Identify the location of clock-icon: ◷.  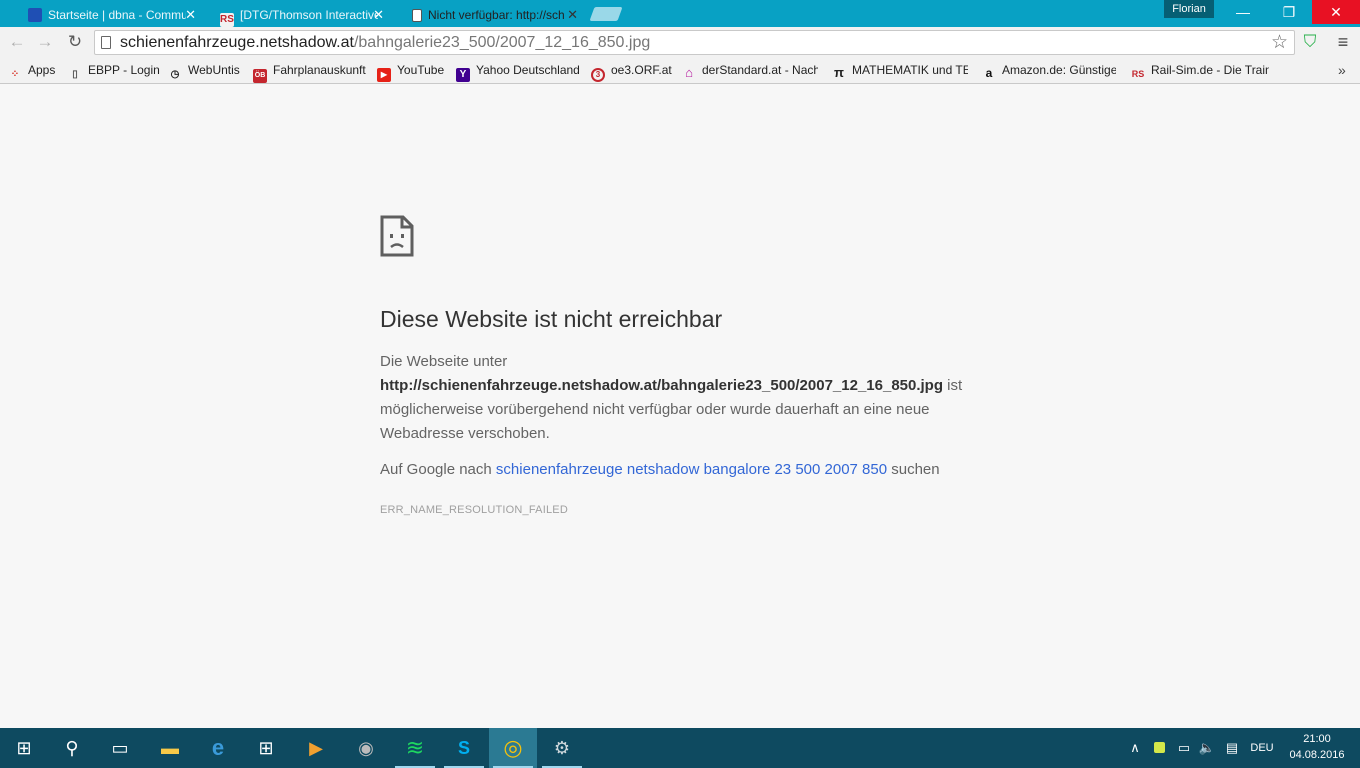
(175, 74).